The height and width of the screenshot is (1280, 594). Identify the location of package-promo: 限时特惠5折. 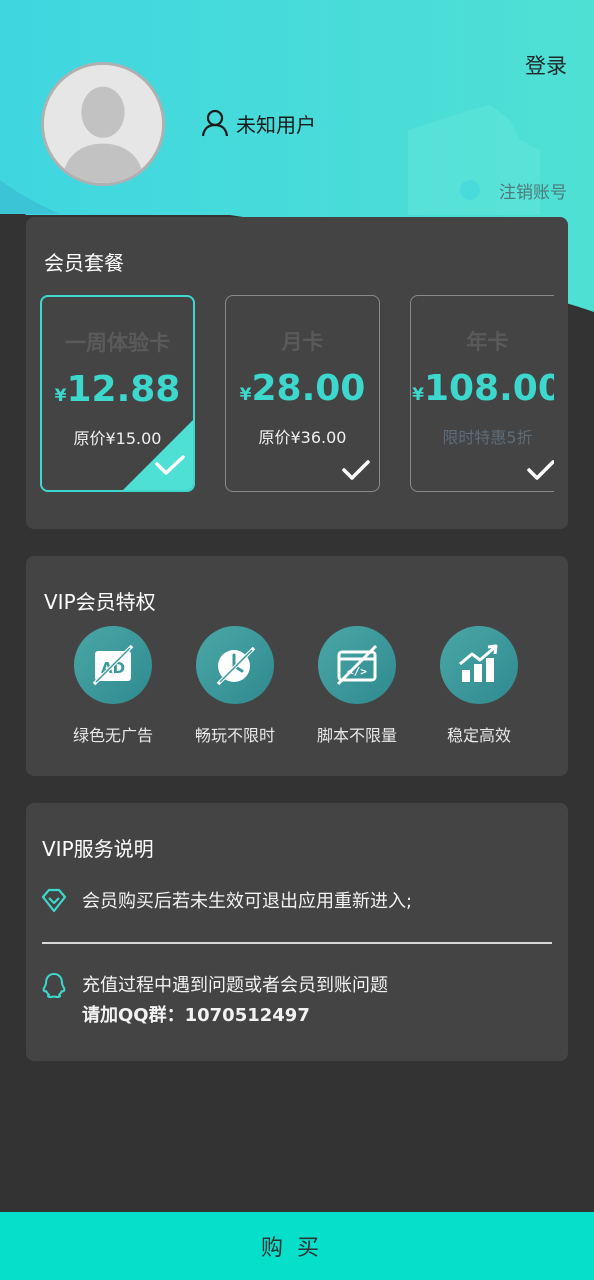
(487, 437).